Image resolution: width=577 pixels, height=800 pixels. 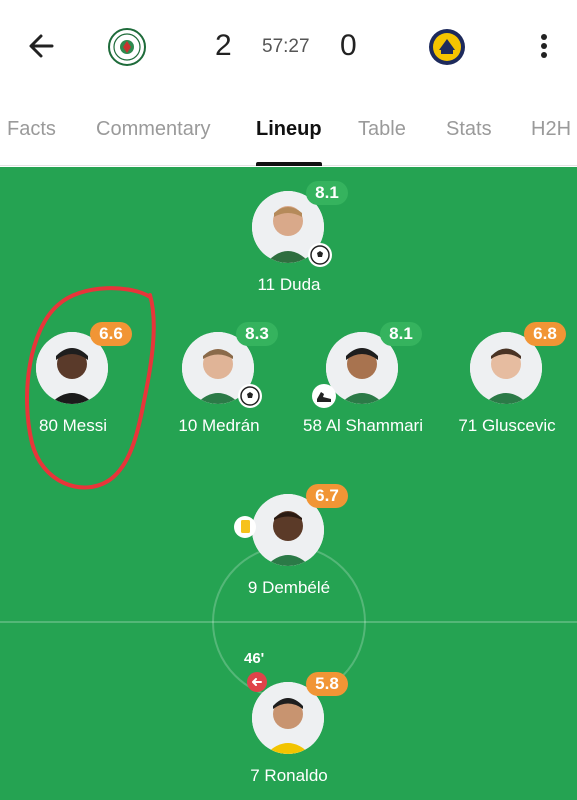 I want to click on player-rating: 6.8, so click(x=545, y=334).